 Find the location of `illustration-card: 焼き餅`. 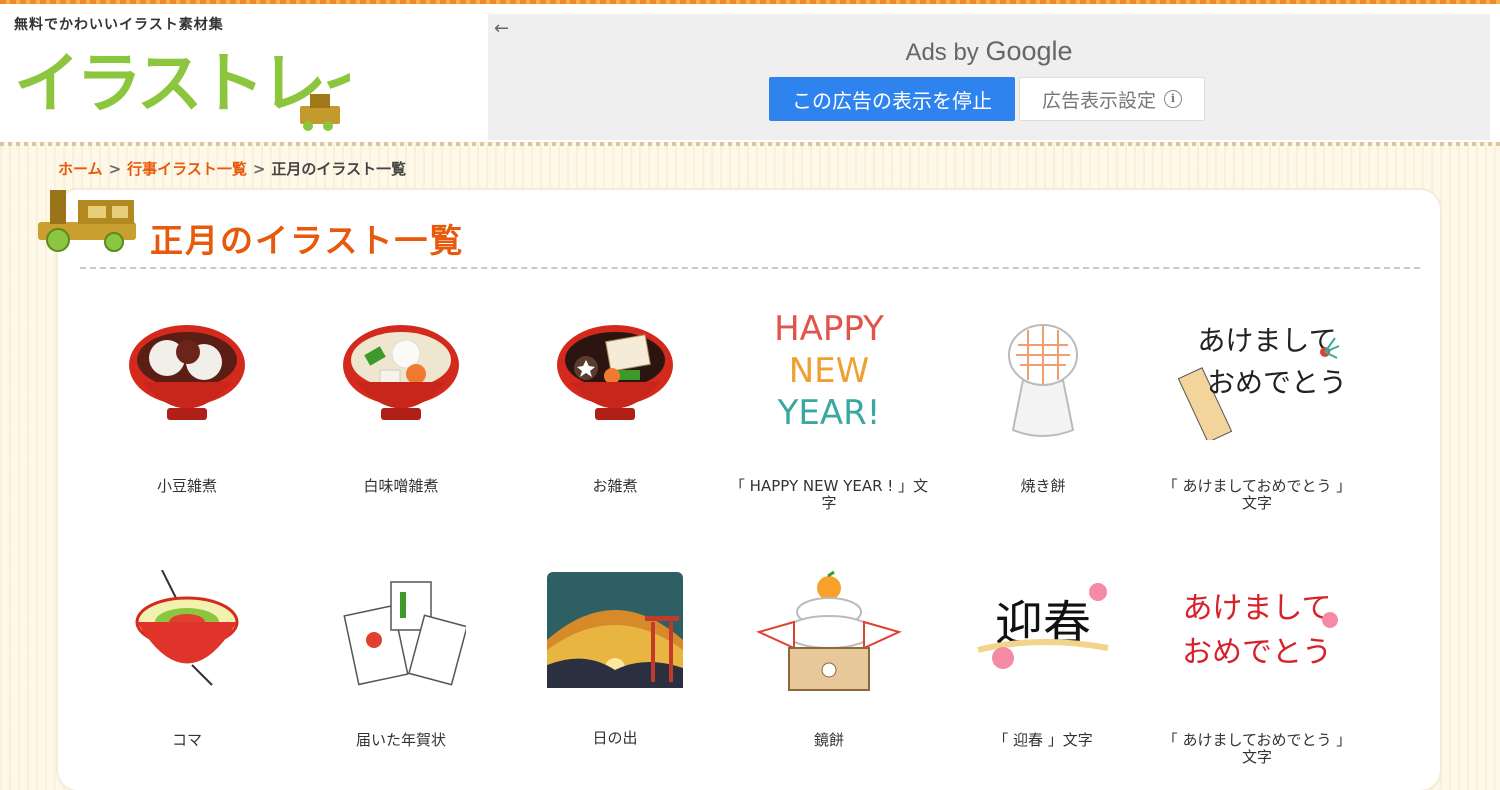

illustration-card: 焼き餅 is located at coordinates (1043, 402).